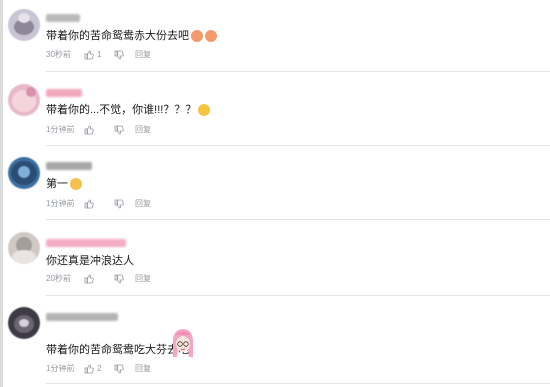  I want to click on left-border, so click(1, 193).